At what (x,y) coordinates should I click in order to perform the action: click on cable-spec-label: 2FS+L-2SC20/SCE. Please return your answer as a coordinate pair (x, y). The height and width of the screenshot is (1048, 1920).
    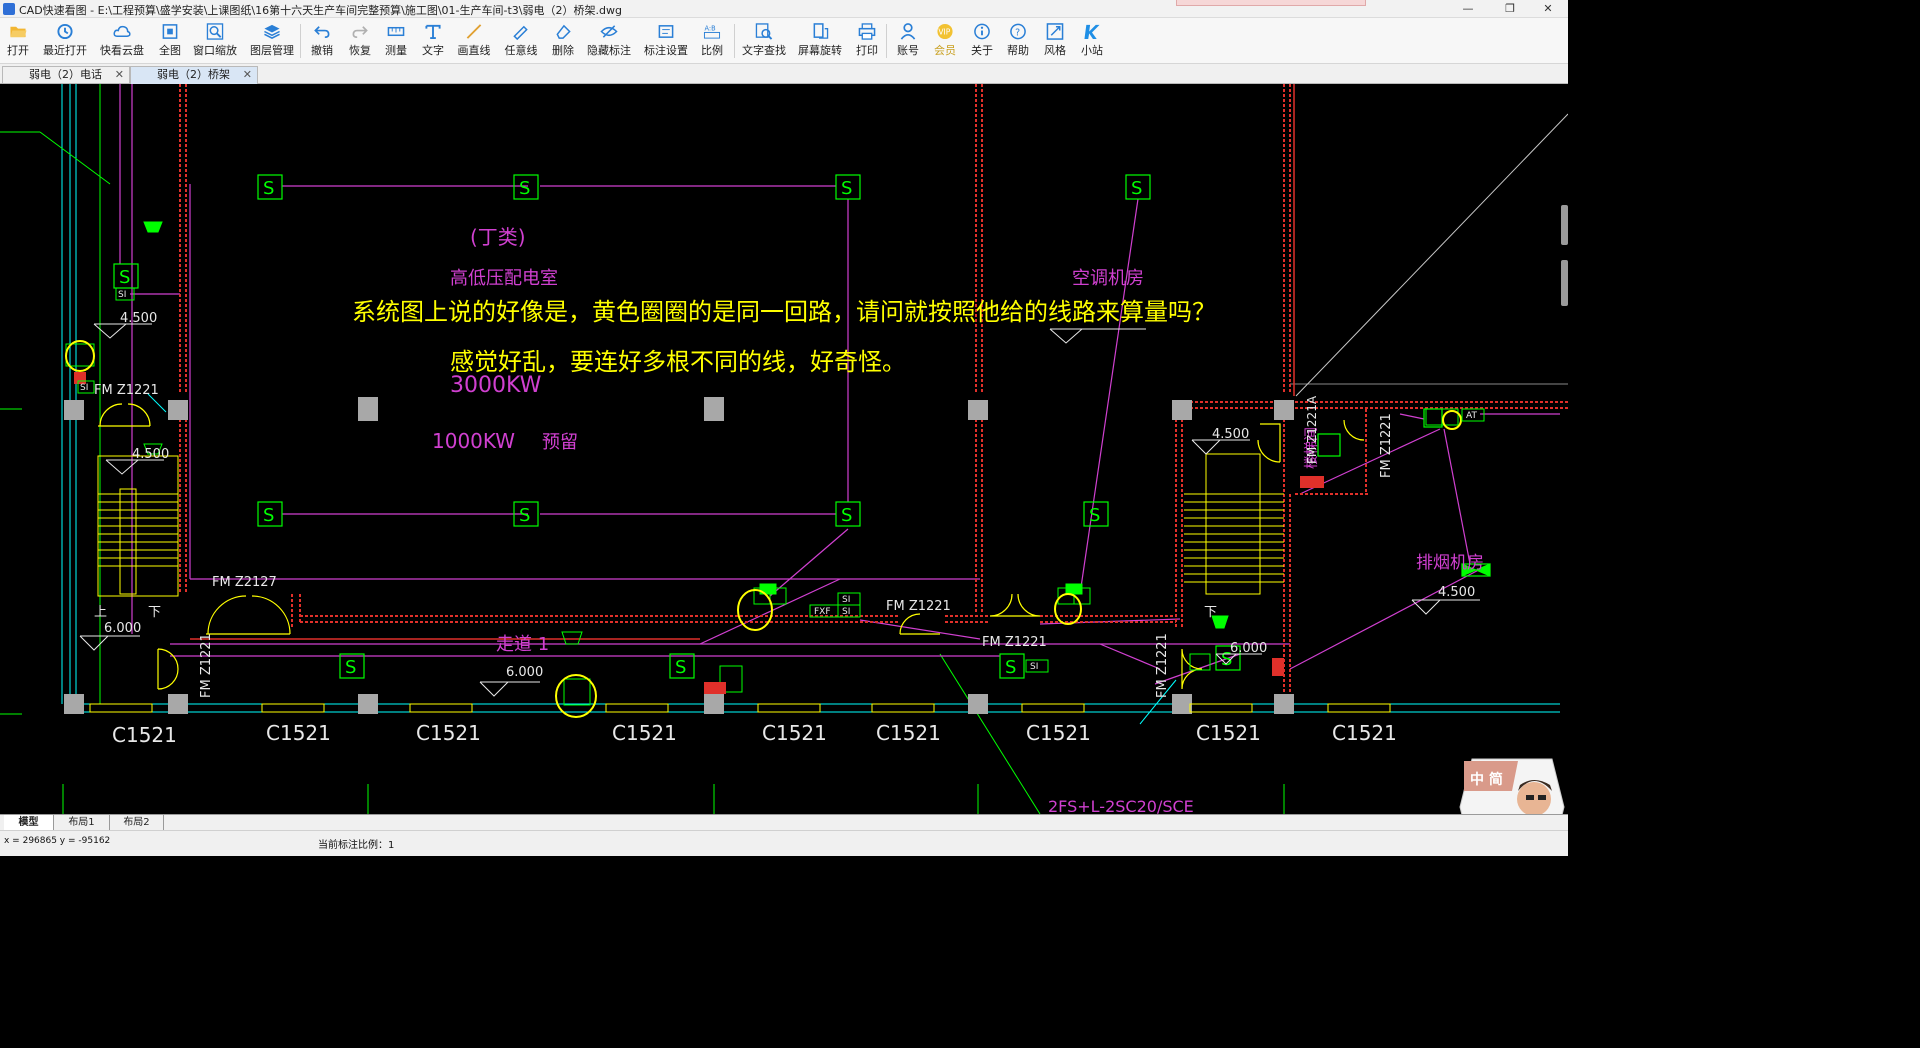
    Looking at the image, I should click on (1121, 805).